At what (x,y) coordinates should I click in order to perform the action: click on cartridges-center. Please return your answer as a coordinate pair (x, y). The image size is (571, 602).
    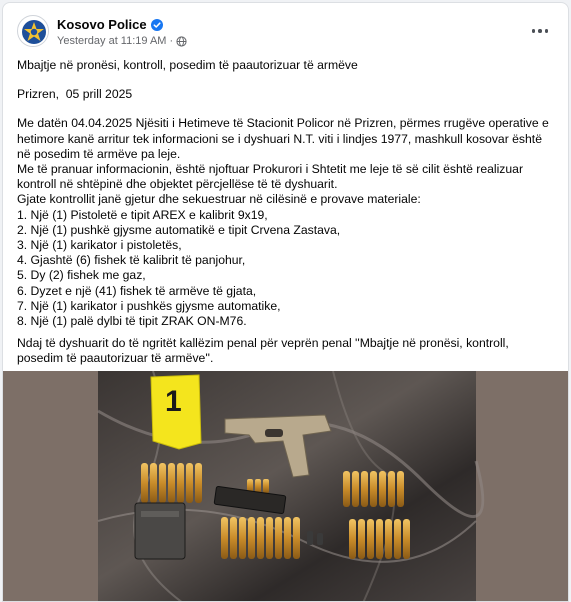
    Looking at the image, I should click on (260, 538).